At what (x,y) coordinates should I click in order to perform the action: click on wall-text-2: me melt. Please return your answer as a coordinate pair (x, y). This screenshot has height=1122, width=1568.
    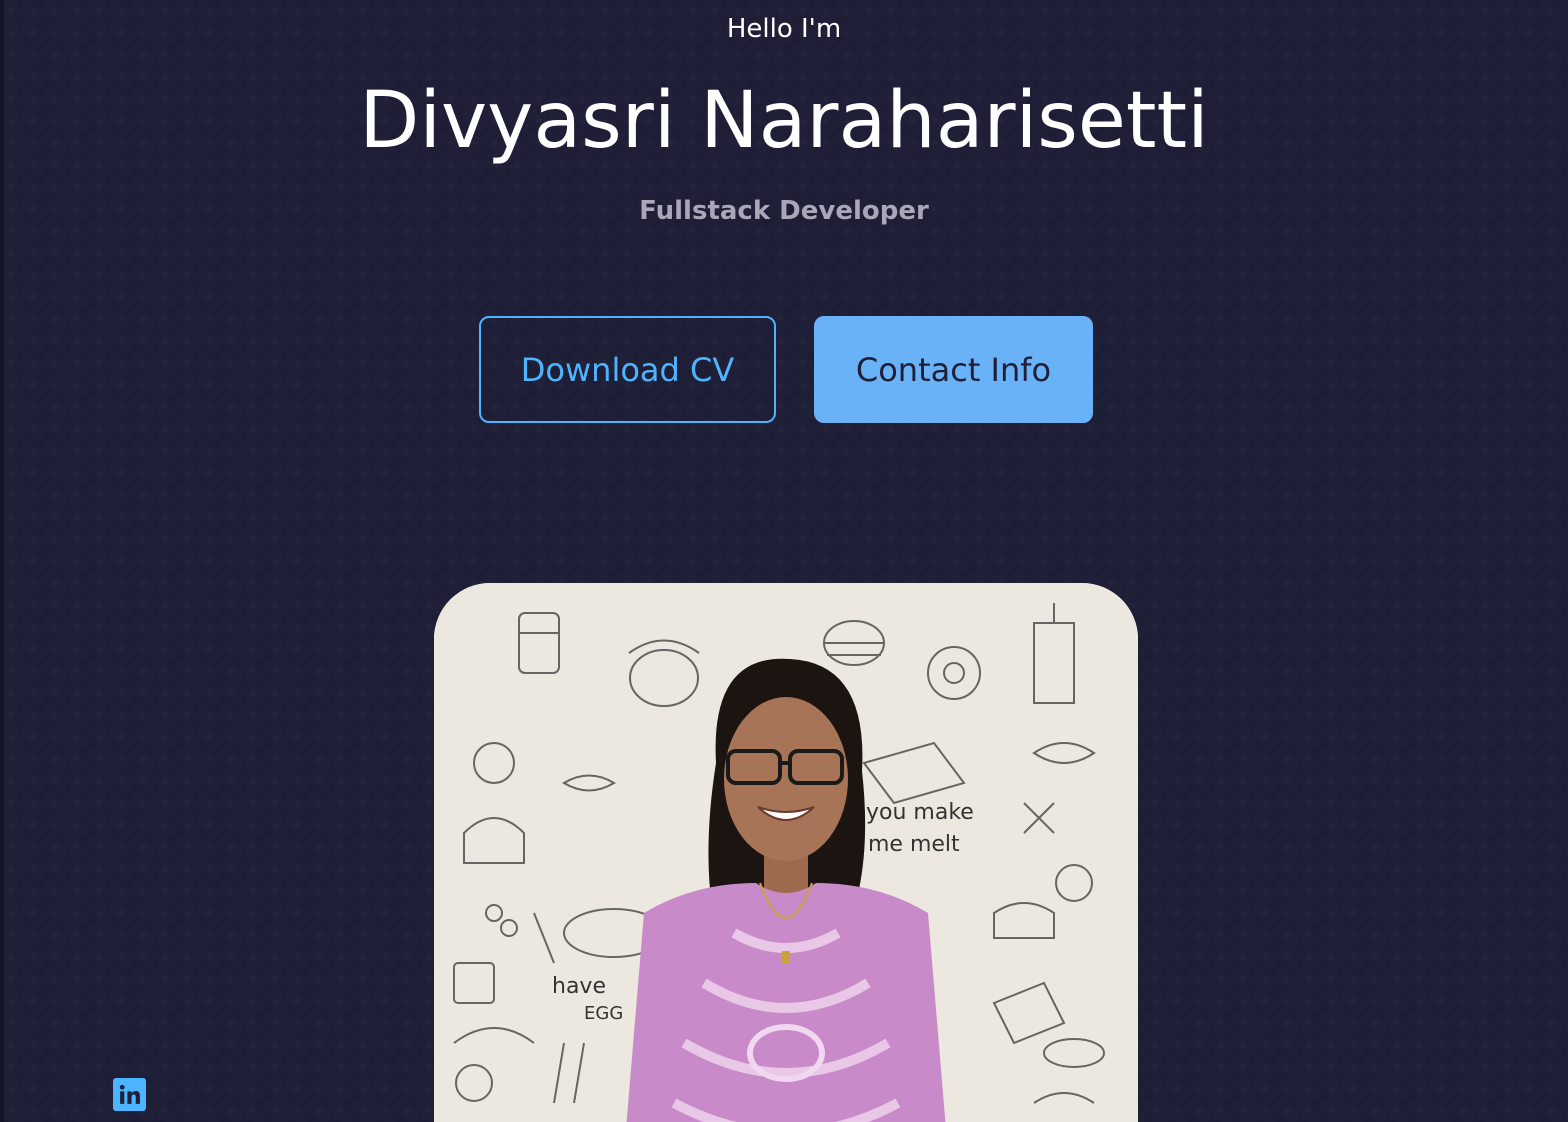
    Looking at the image, I should click on (914, 844).